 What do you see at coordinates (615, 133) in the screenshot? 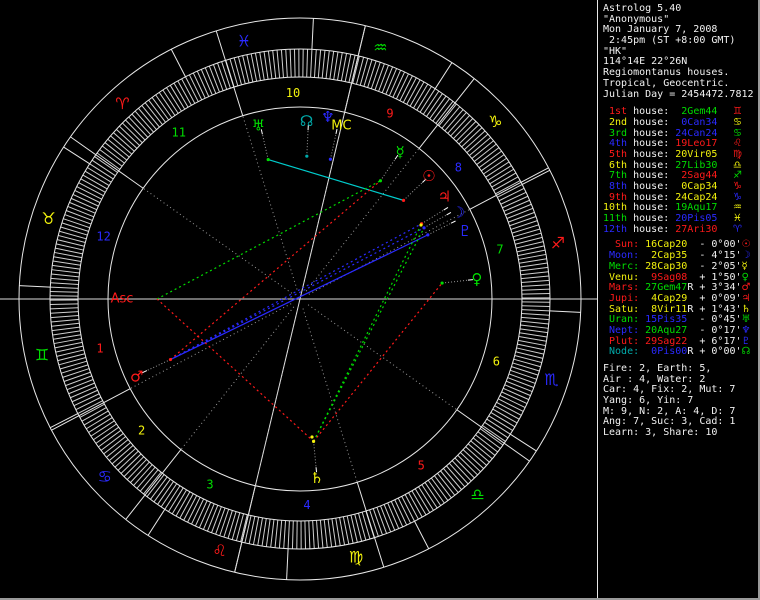
I see `house-number-label: 3rd` at bounding box center [615, 133].